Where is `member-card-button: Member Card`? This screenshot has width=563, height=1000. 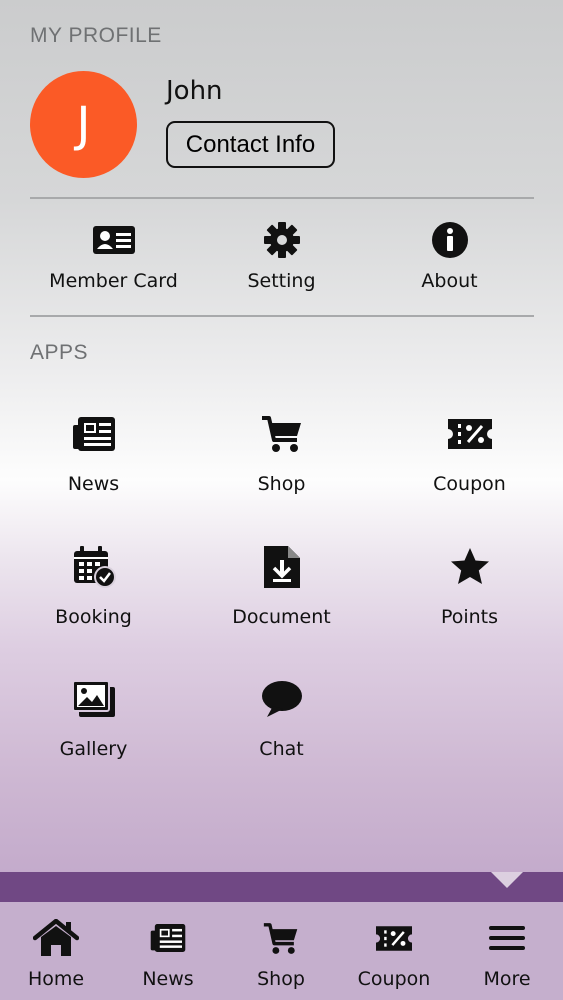
member-card-button: Member Card is located at coordinates (113, 256).